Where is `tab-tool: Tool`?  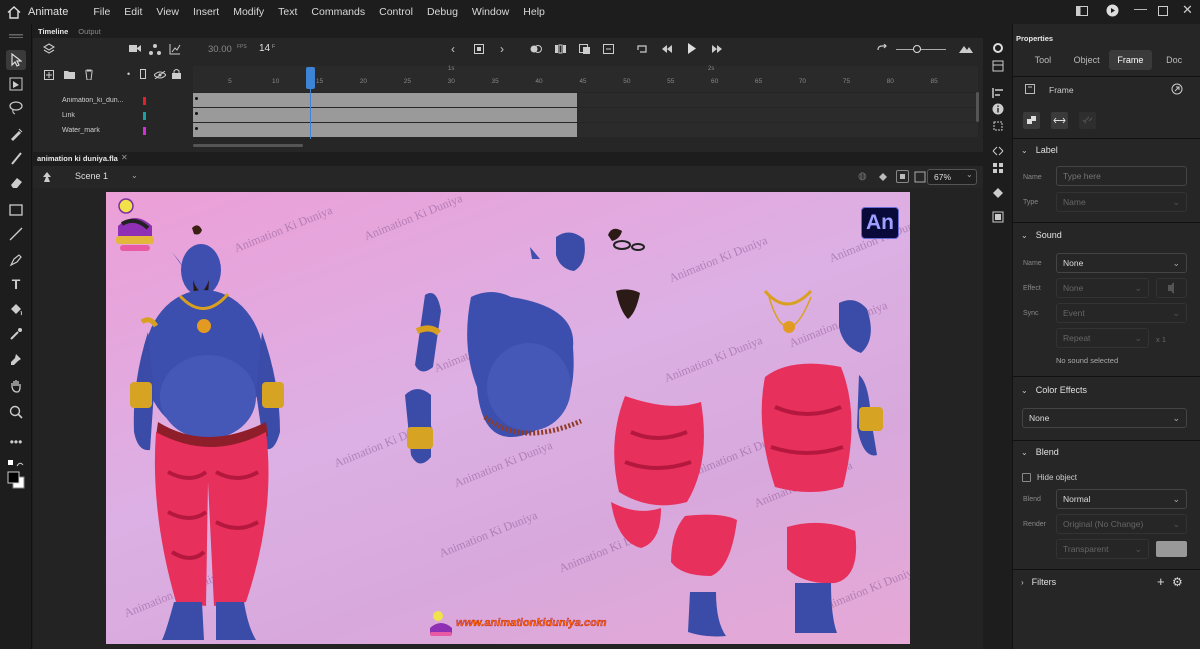
tab-tool: Tool is located at coordinates (1043, 60).